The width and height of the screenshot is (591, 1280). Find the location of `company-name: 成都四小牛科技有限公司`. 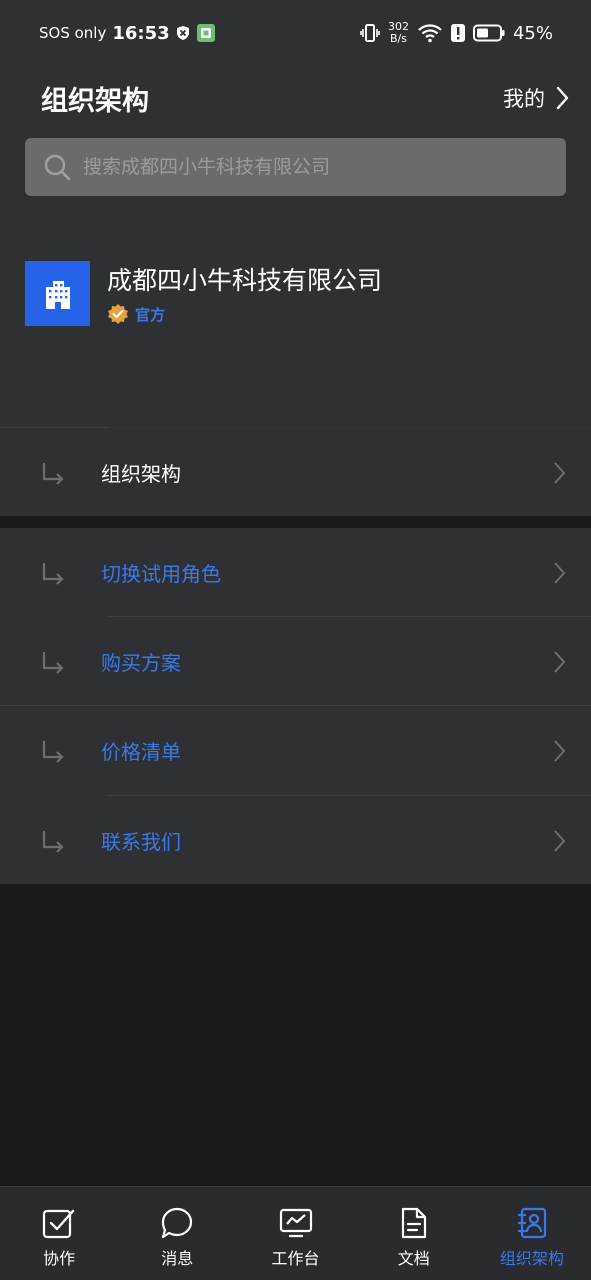

company-name: 成都四小牛科技有限公司 is located at coordinates (245, 280).